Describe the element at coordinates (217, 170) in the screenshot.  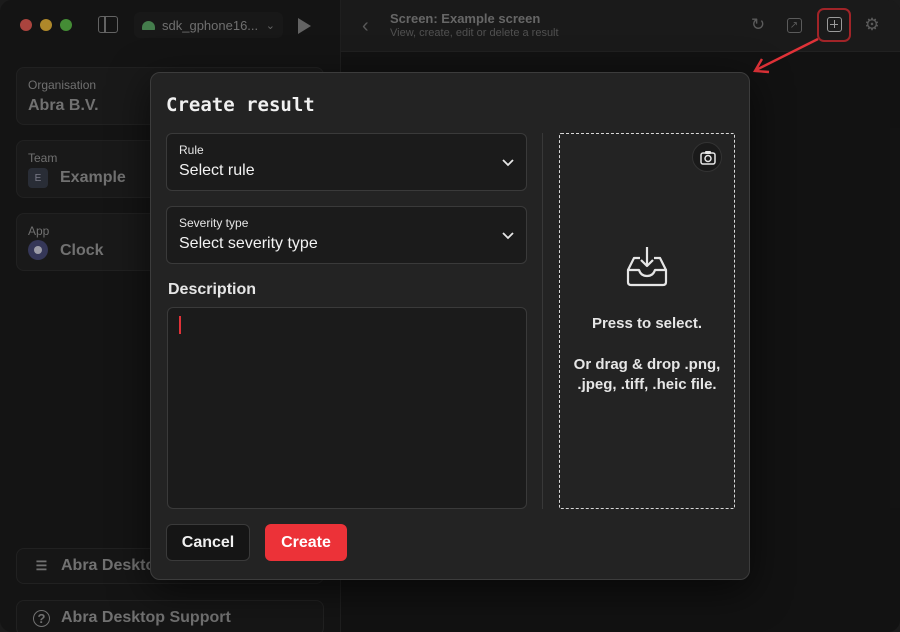
I see `rule-value: Select rule` at that location.